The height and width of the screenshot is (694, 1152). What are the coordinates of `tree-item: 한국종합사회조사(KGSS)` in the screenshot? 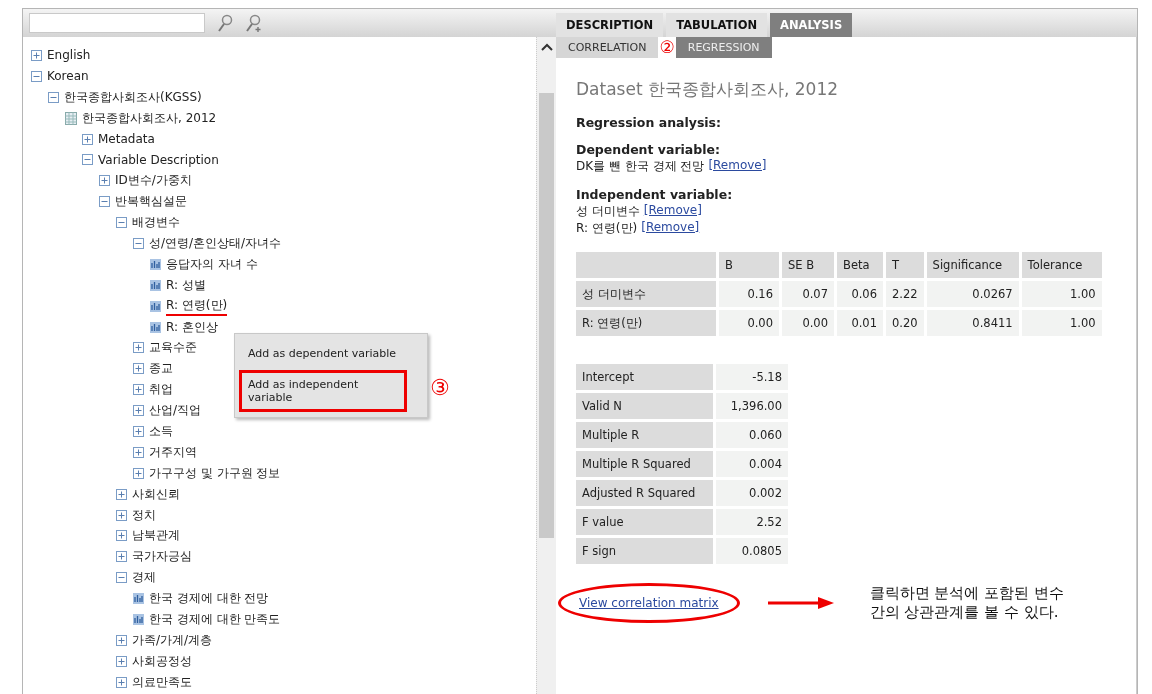 It's located at (133, 97).